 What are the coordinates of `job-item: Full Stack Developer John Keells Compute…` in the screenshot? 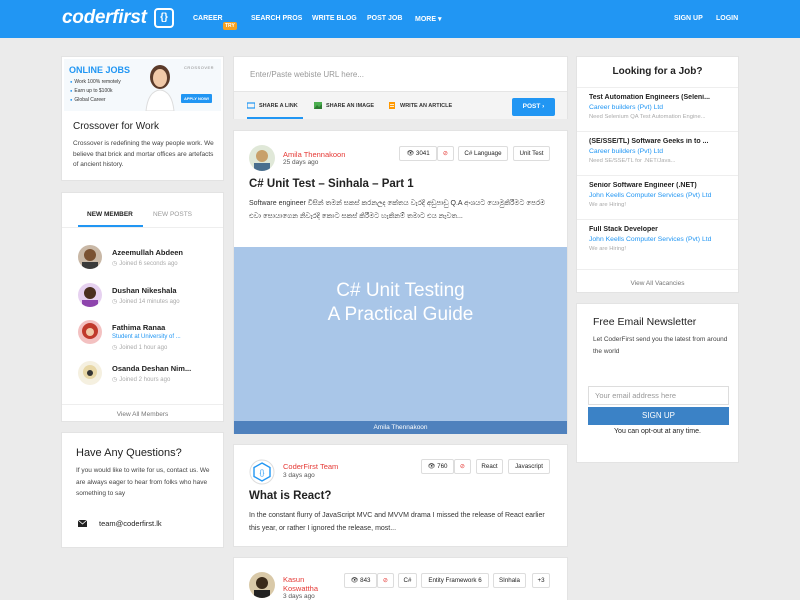 It's located at (659, 239).